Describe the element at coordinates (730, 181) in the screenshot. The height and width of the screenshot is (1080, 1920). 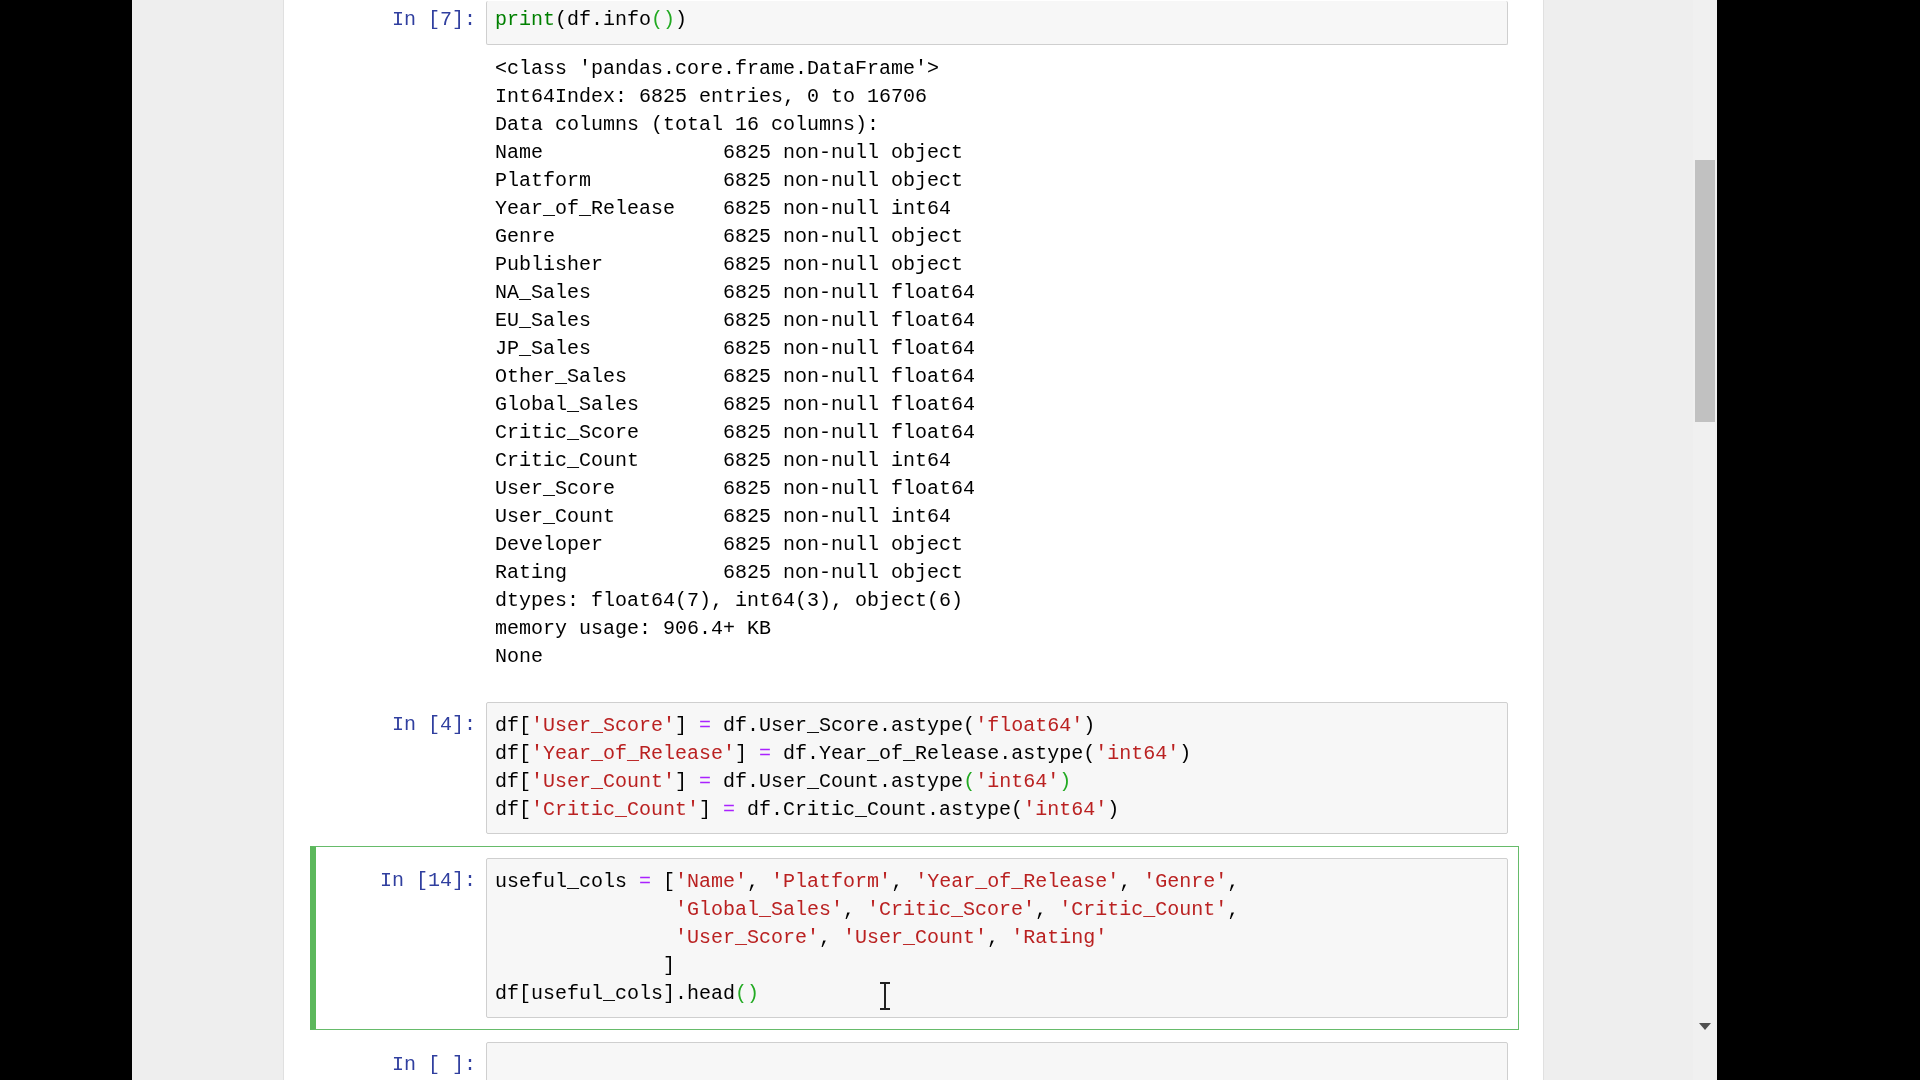
I see `output-line: Platform 6825 non-null object` at that location.